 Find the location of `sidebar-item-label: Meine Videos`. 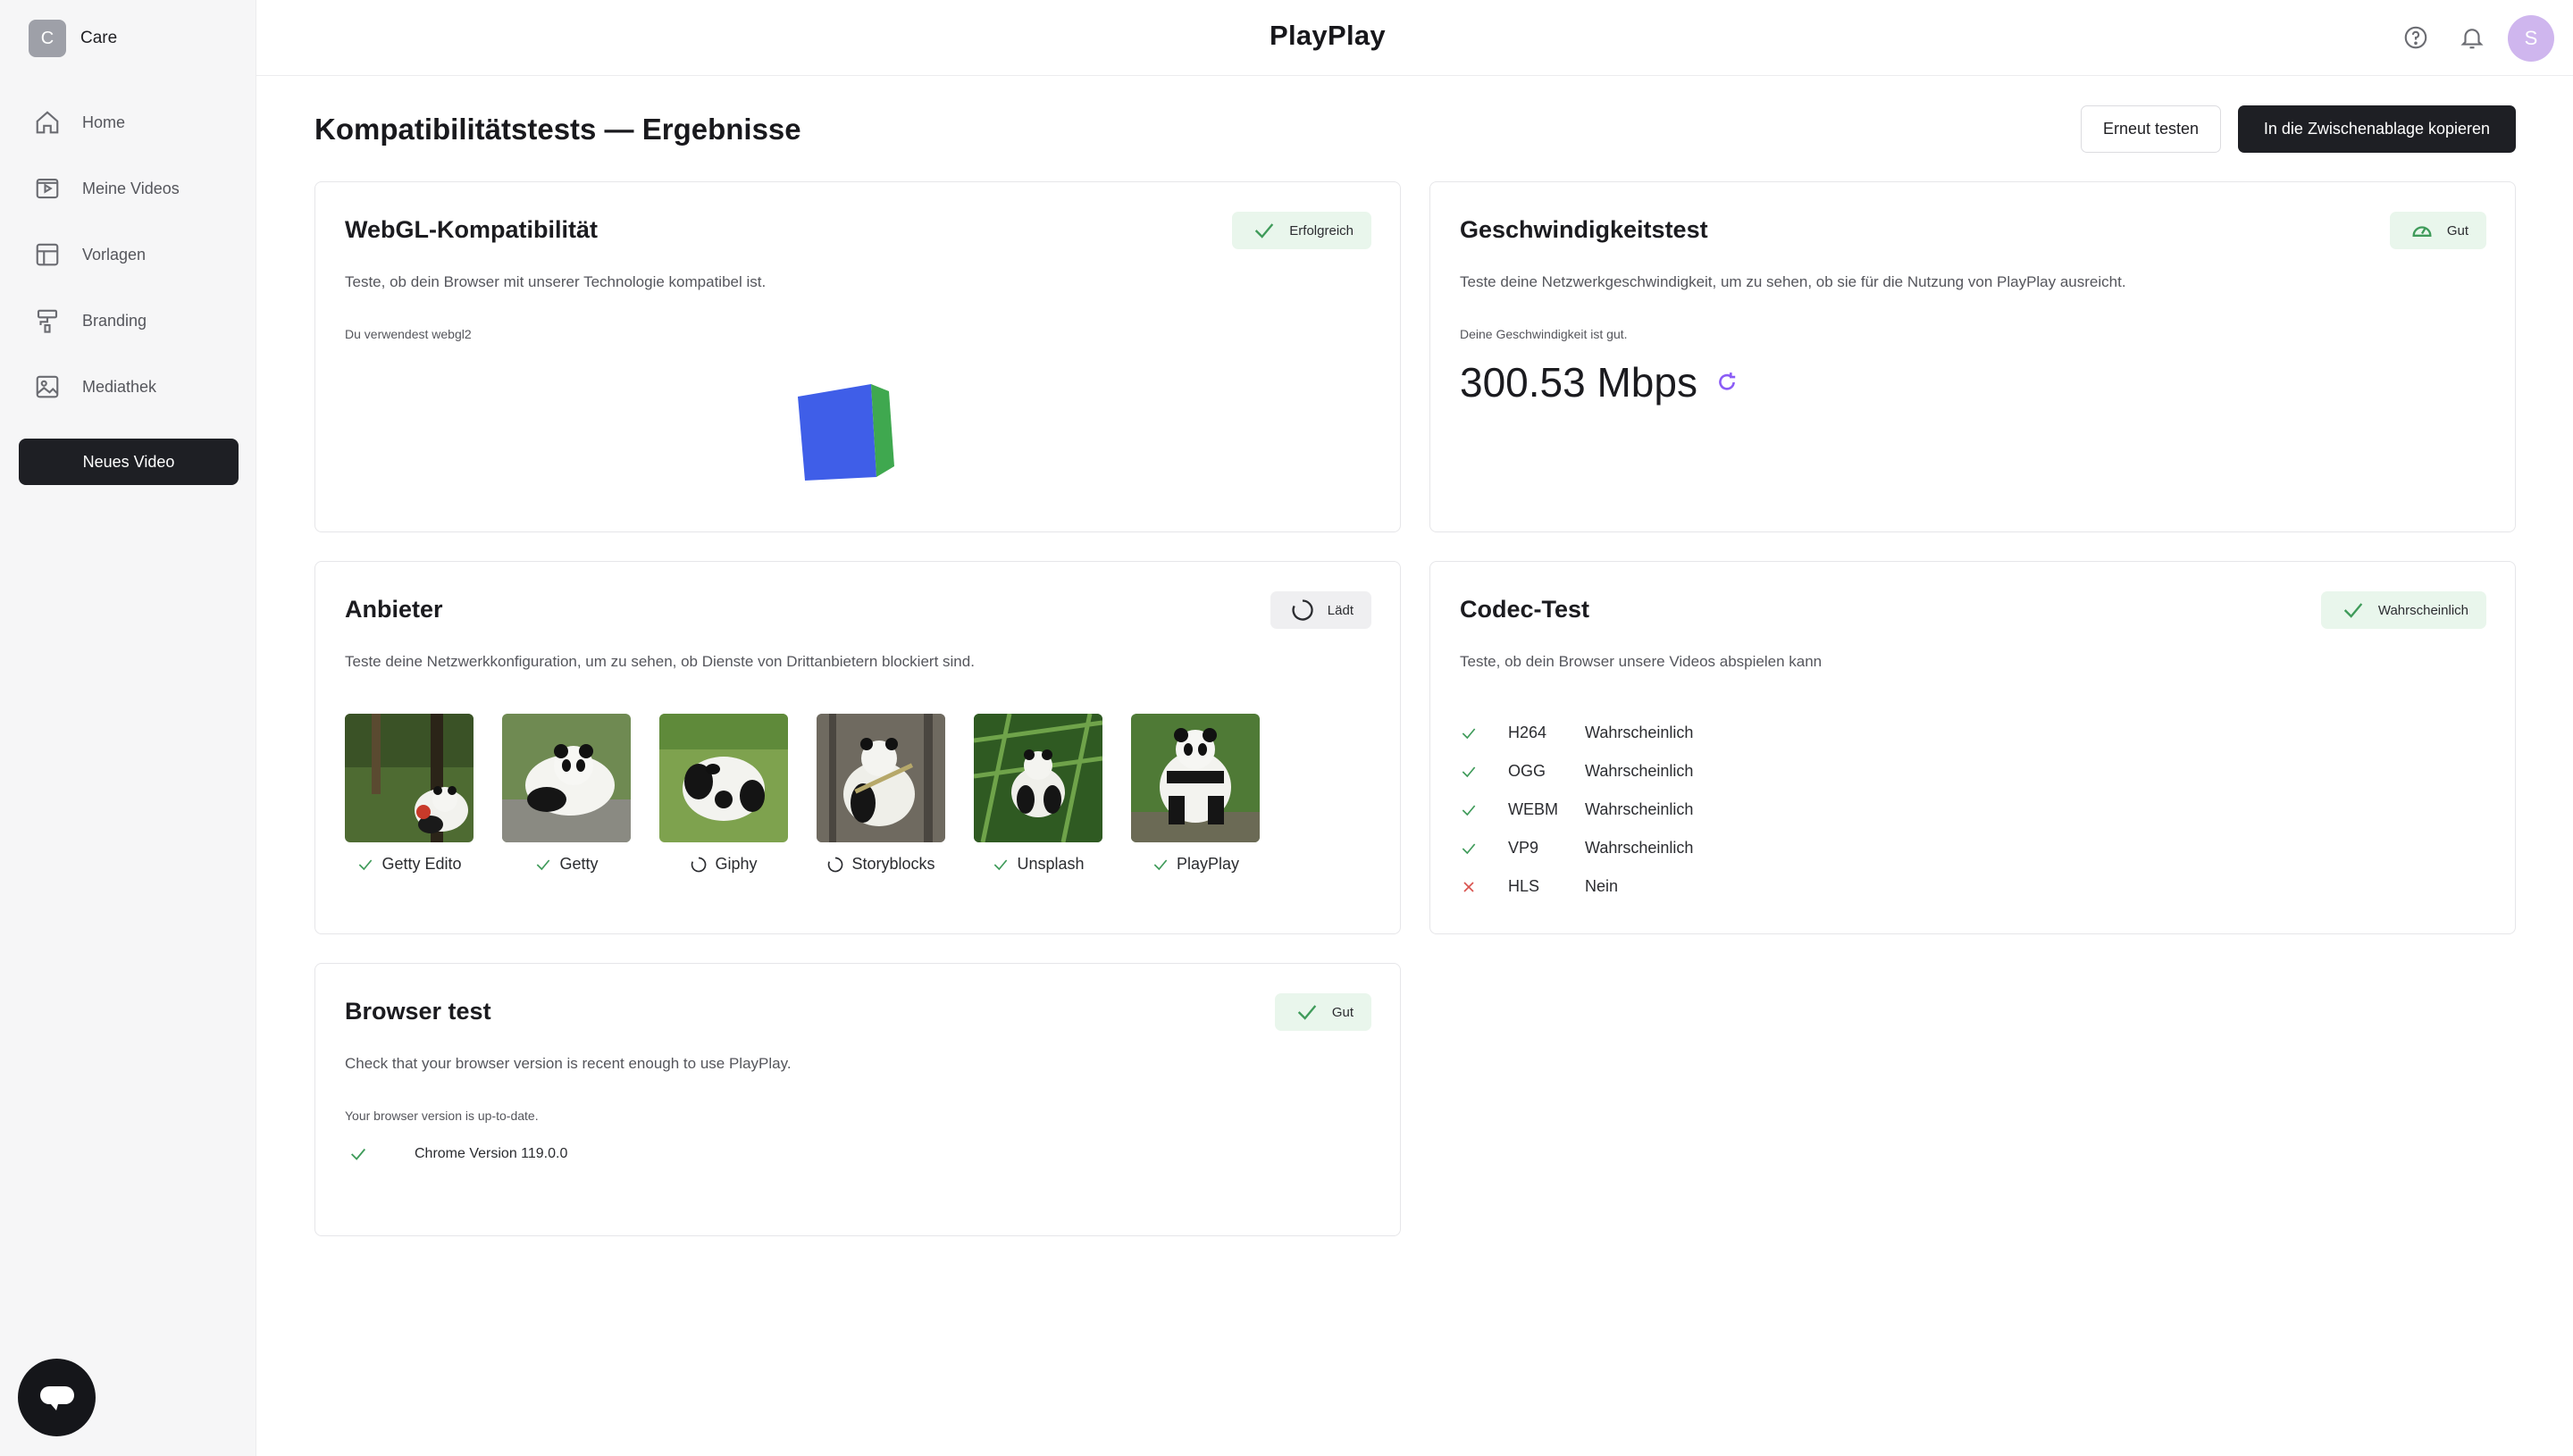

sidebar-item-label: Meine Videos is located at coordinates (131, 188).